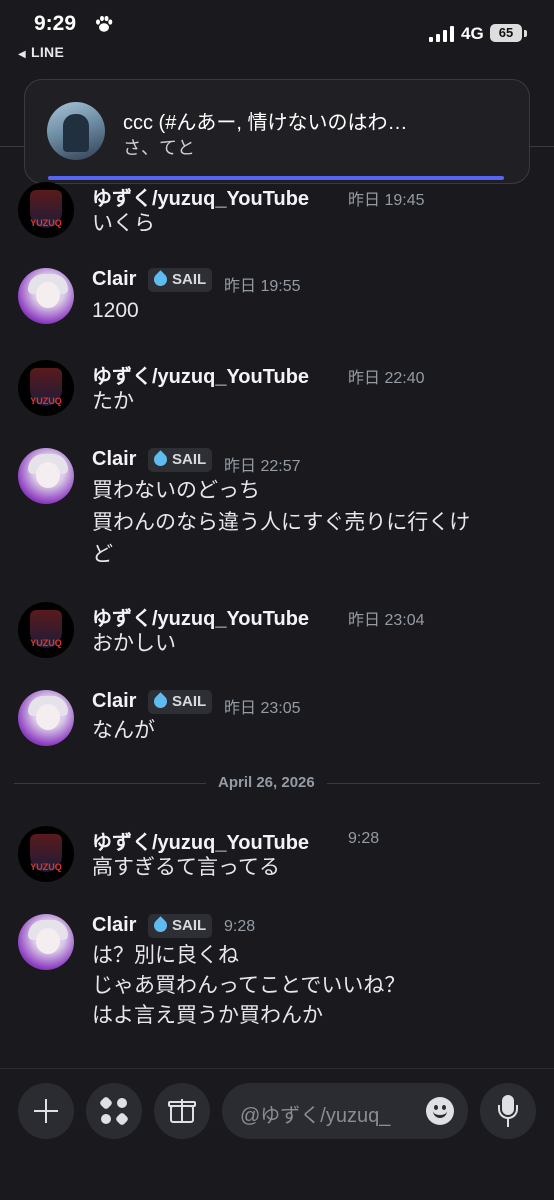 The height and width of the screenshot is (1200, 554). What do you see at coordinates (176, 490) in the screenshot?
I see `message-text-line: 買わないのどっち` at bounding box center [176, 490].